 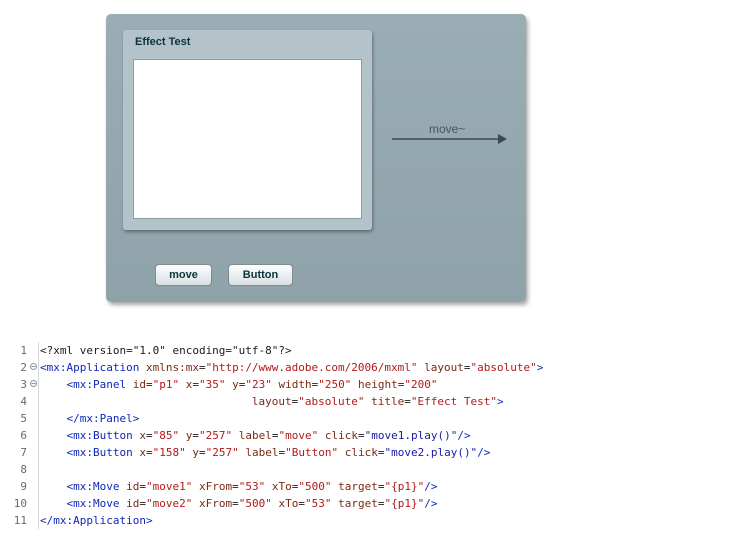 What do you see at coordinates (377, 401) in the screenshot?
I see `code-text: layout="absolute" title="Effect Test">` at bounding box center [377, 401].